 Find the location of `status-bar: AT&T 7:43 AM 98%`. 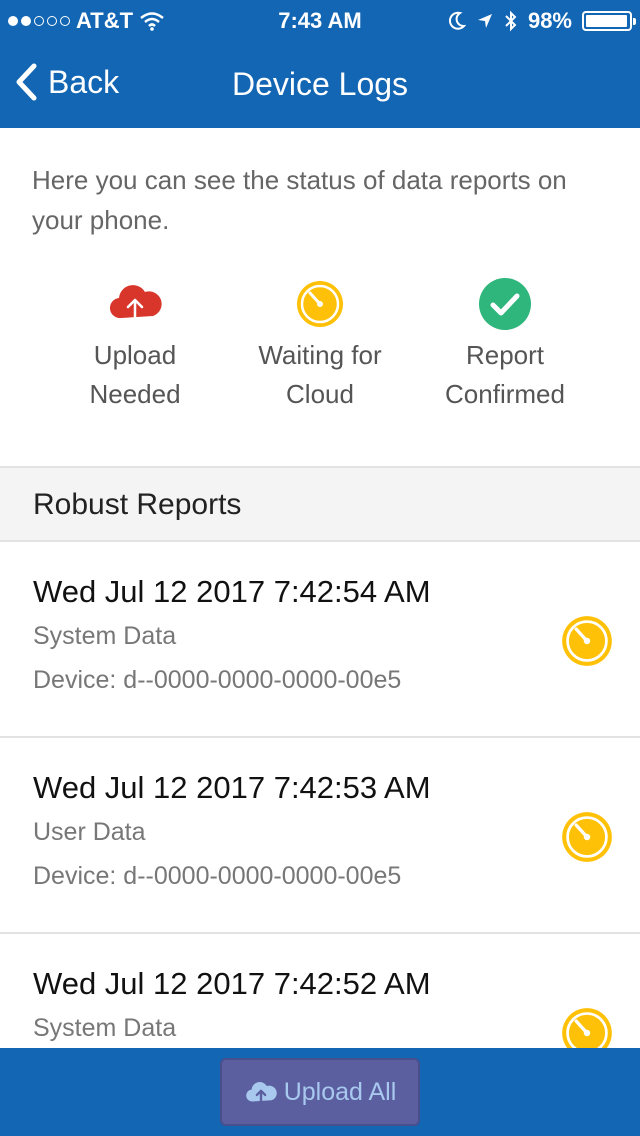

status-bar: AT&T 7:43 AM 98% is located at coordinates (320, 20).